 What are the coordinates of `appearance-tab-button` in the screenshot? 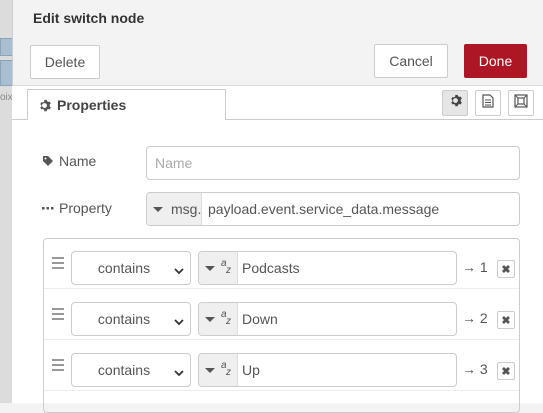 It's located at (521, 103).